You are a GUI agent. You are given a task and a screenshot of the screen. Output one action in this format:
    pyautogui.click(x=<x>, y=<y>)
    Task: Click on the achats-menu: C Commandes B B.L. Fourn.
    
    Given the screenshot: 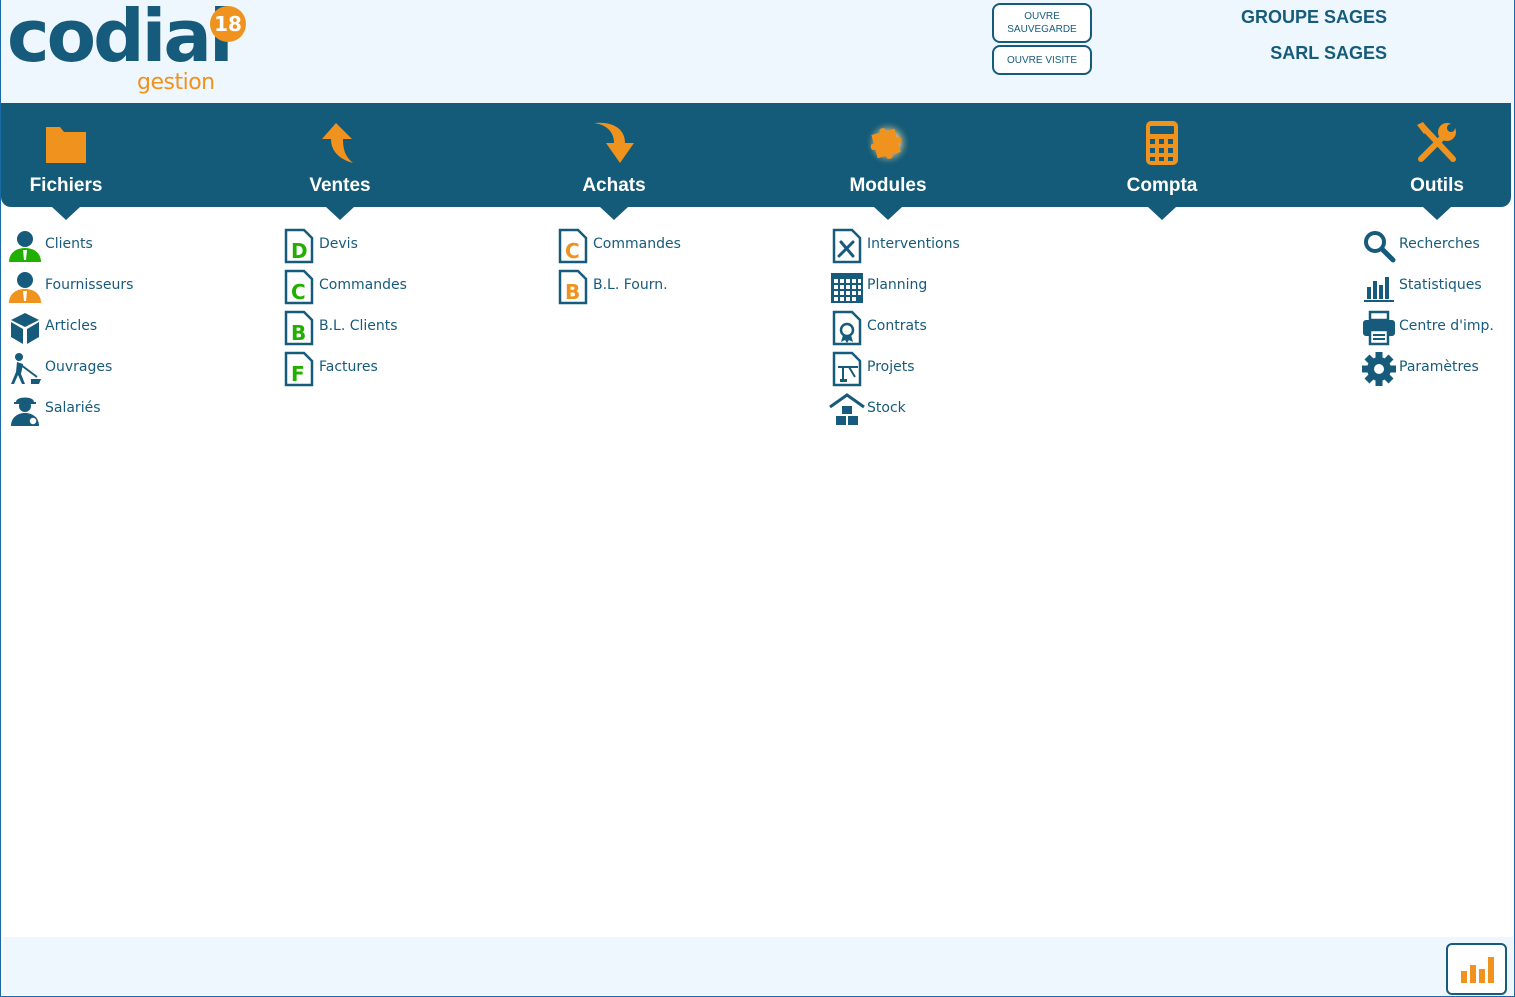 What is the action you would take?
    pyautogui.click(x=618, y=267)
    